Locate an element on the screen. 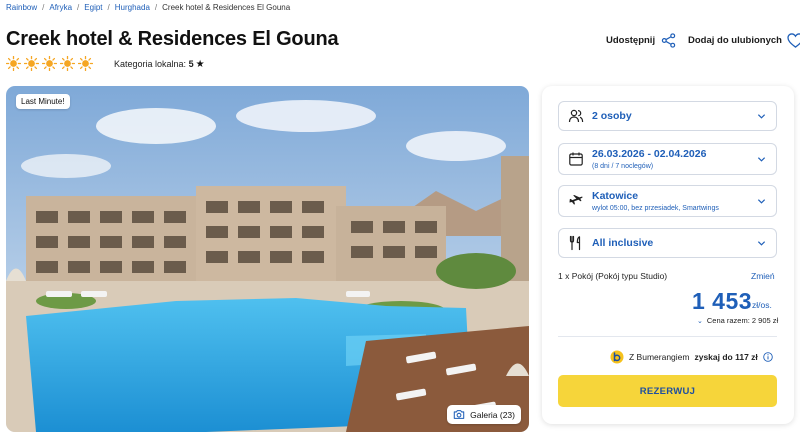 The height and width of the screenshot is (438, 800). calendar-icon is located at coordinates (576, 159).